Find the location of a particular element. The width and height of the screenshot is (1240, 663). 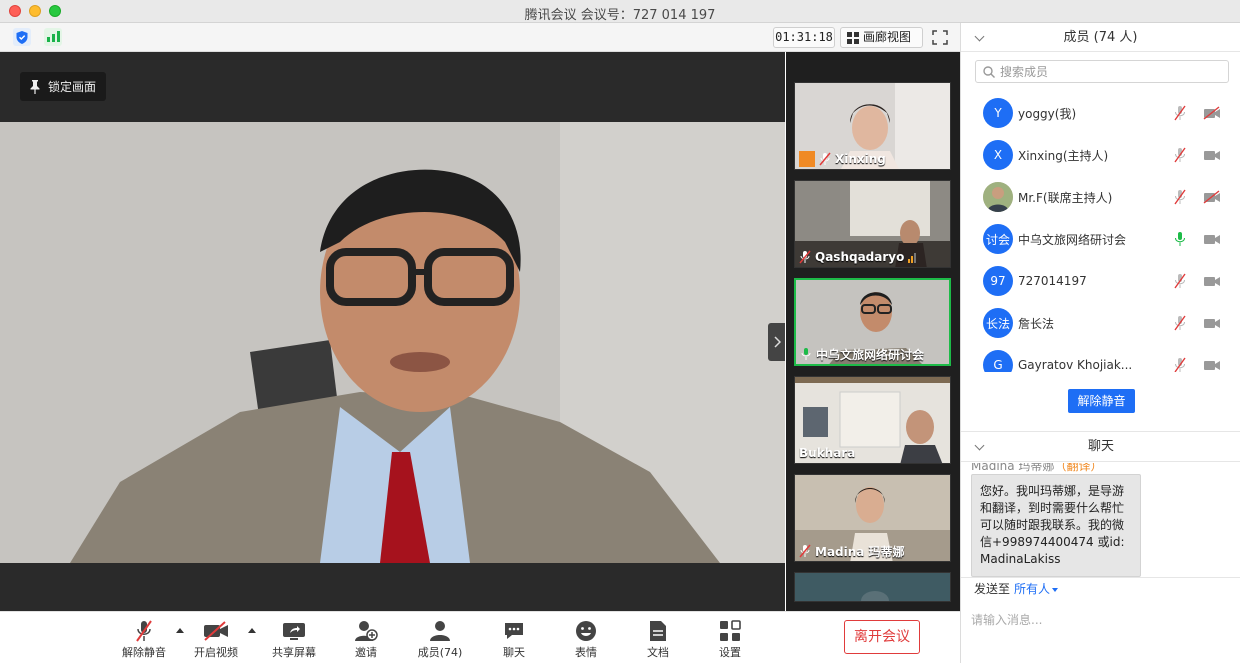

documents-button: 文档 is located at coordinates (658, 639).